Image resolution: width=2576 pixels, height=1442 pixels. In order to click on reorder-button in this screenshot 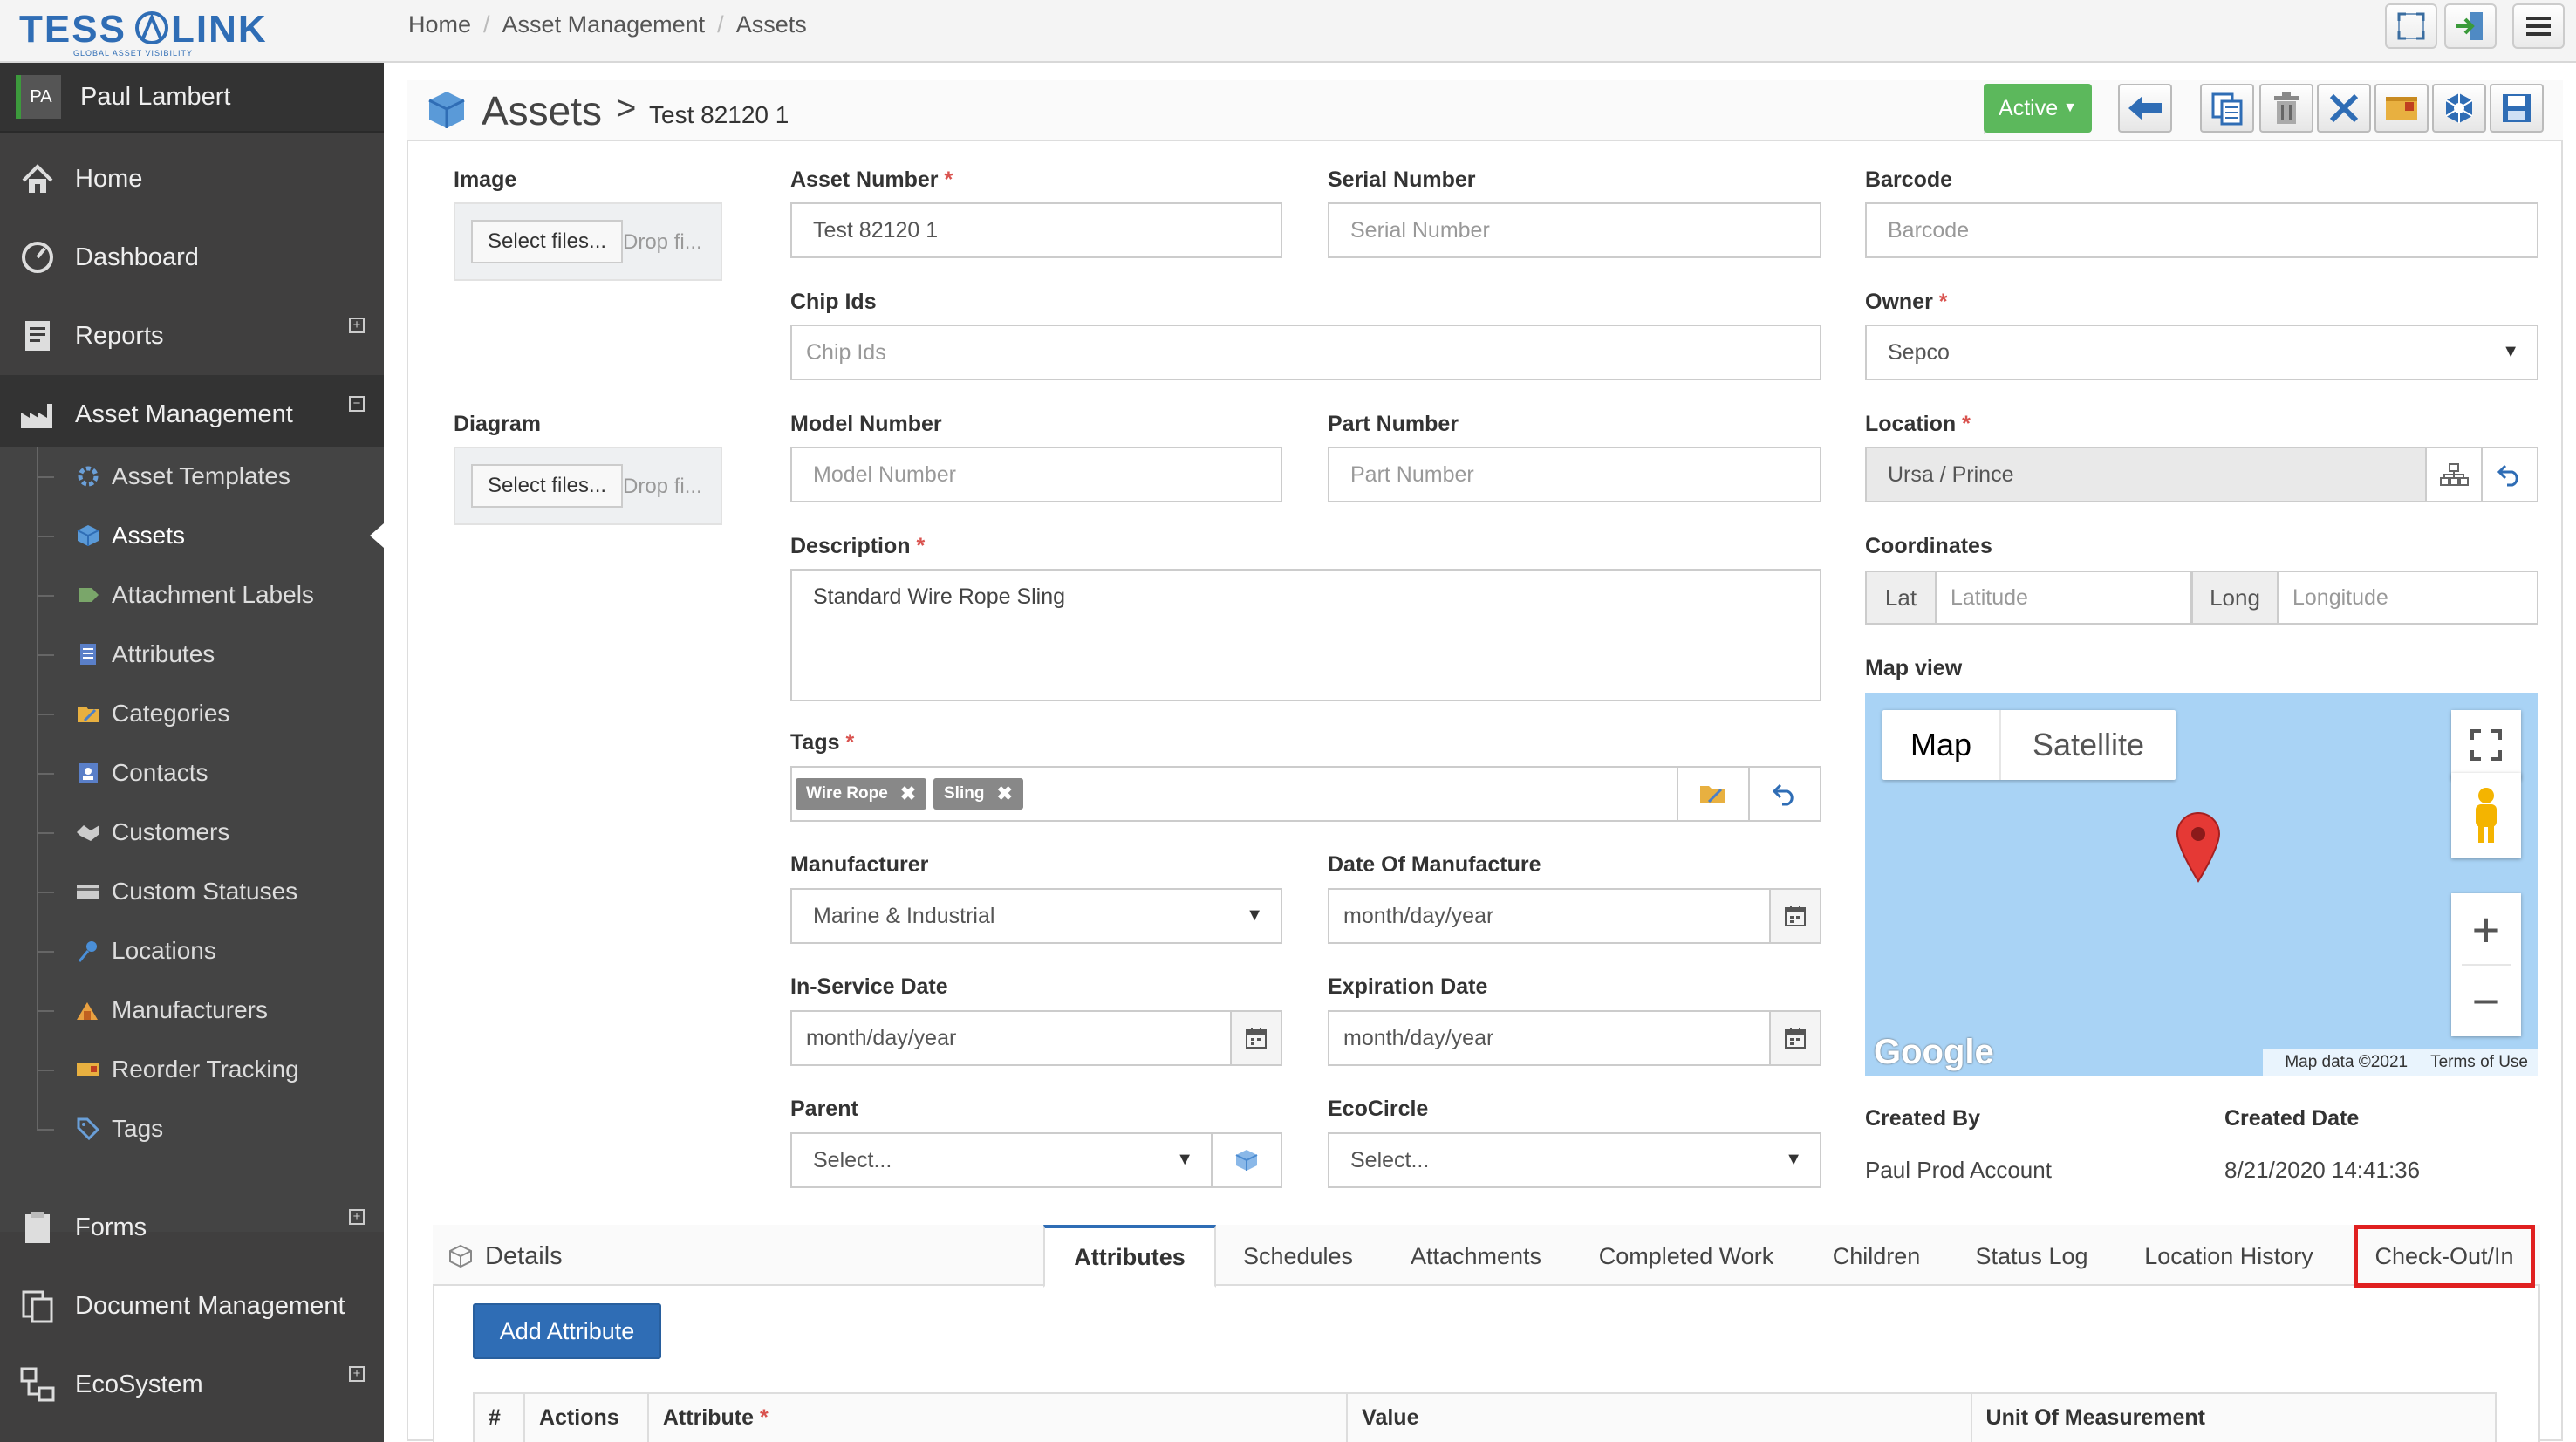, I will do `click(2401, 108)`.